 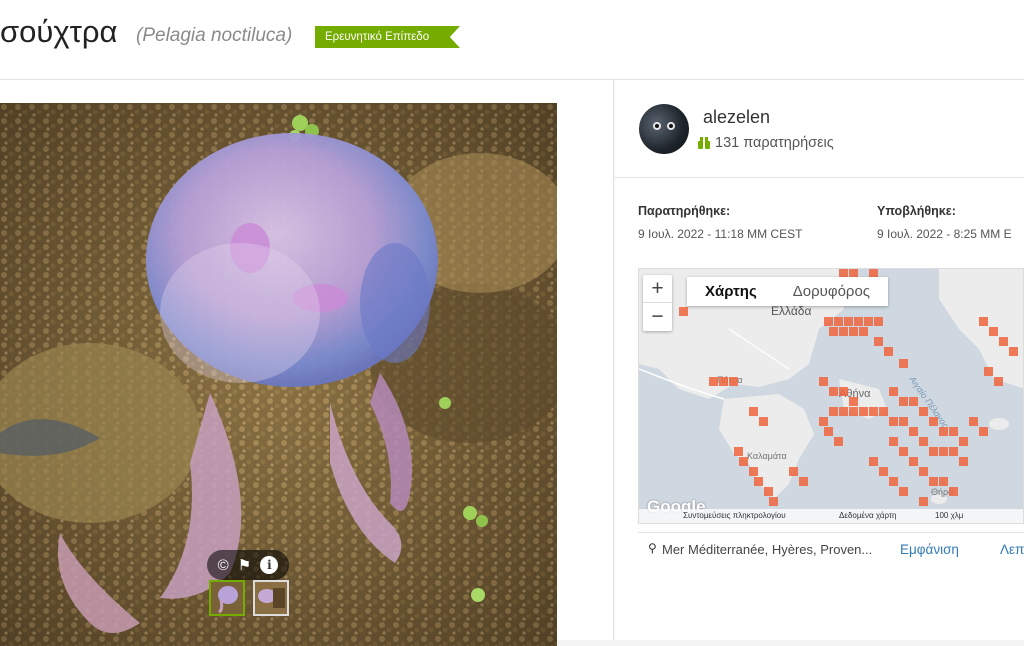 What do you see at coordinates (1012, 549) in the screenshot?
I see `location-details-link: Λεπ` at bounding box center [1012, 549].